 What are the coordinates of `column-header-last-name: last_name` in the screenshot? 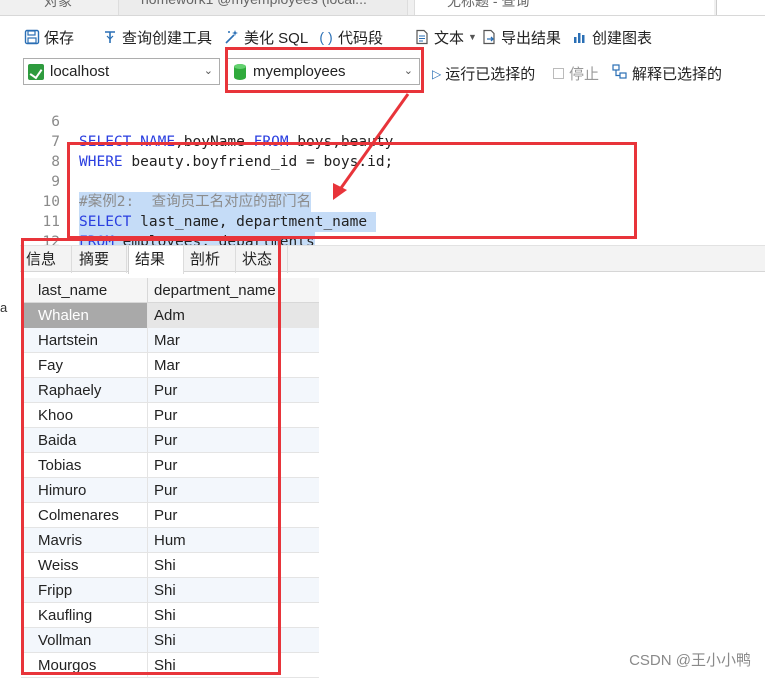 It's located at (84, 290).